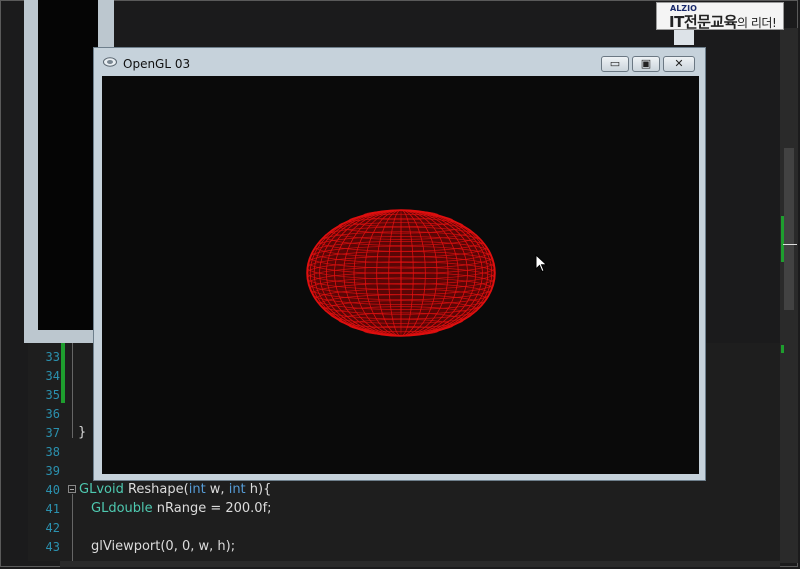 The image size is (800, 569). I want to click on code-token: Reshape(, so click(156, 489).